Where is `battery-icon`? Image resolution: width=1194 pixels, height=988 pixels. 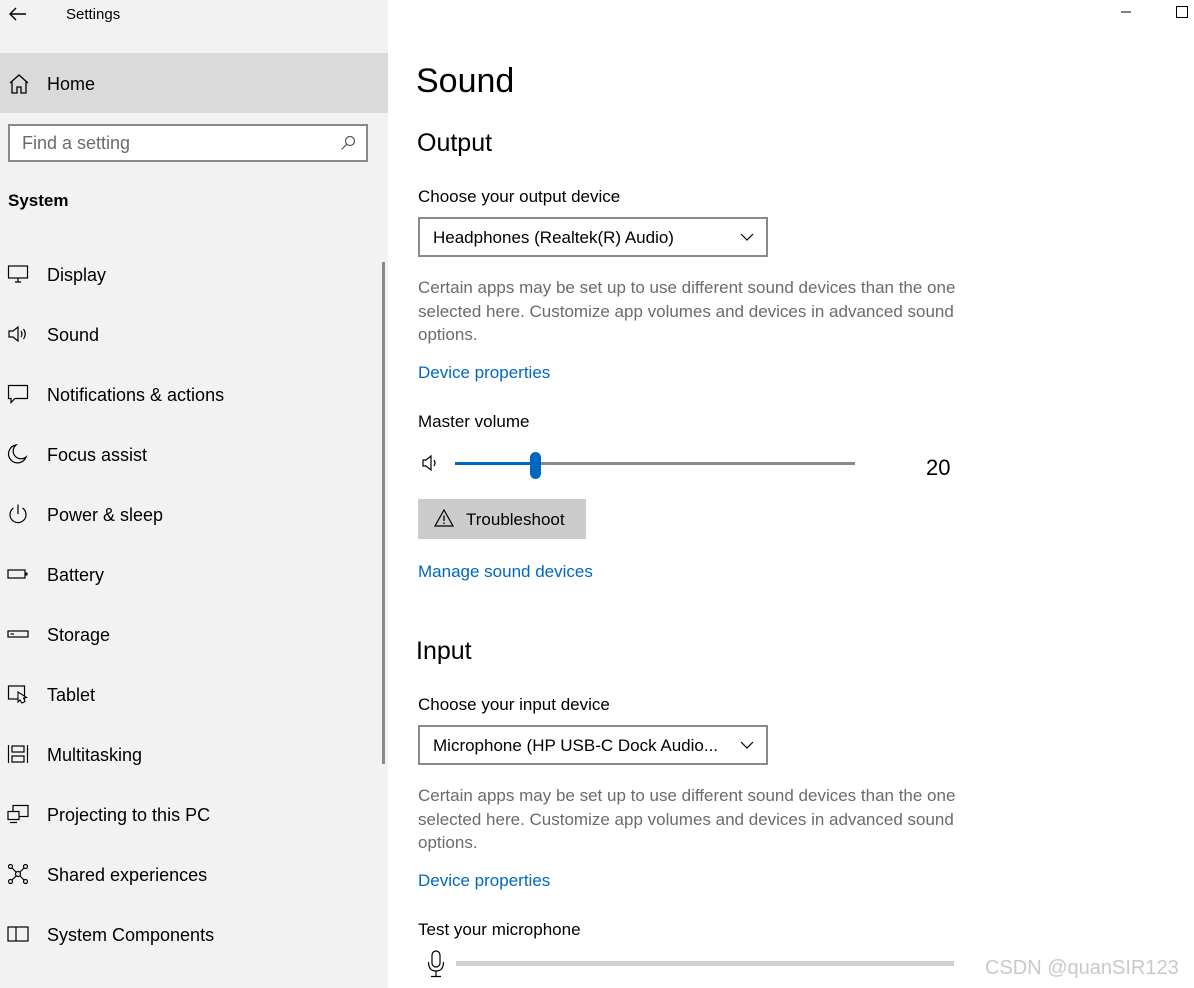 battery-icon is located at coordinates (17, 574).